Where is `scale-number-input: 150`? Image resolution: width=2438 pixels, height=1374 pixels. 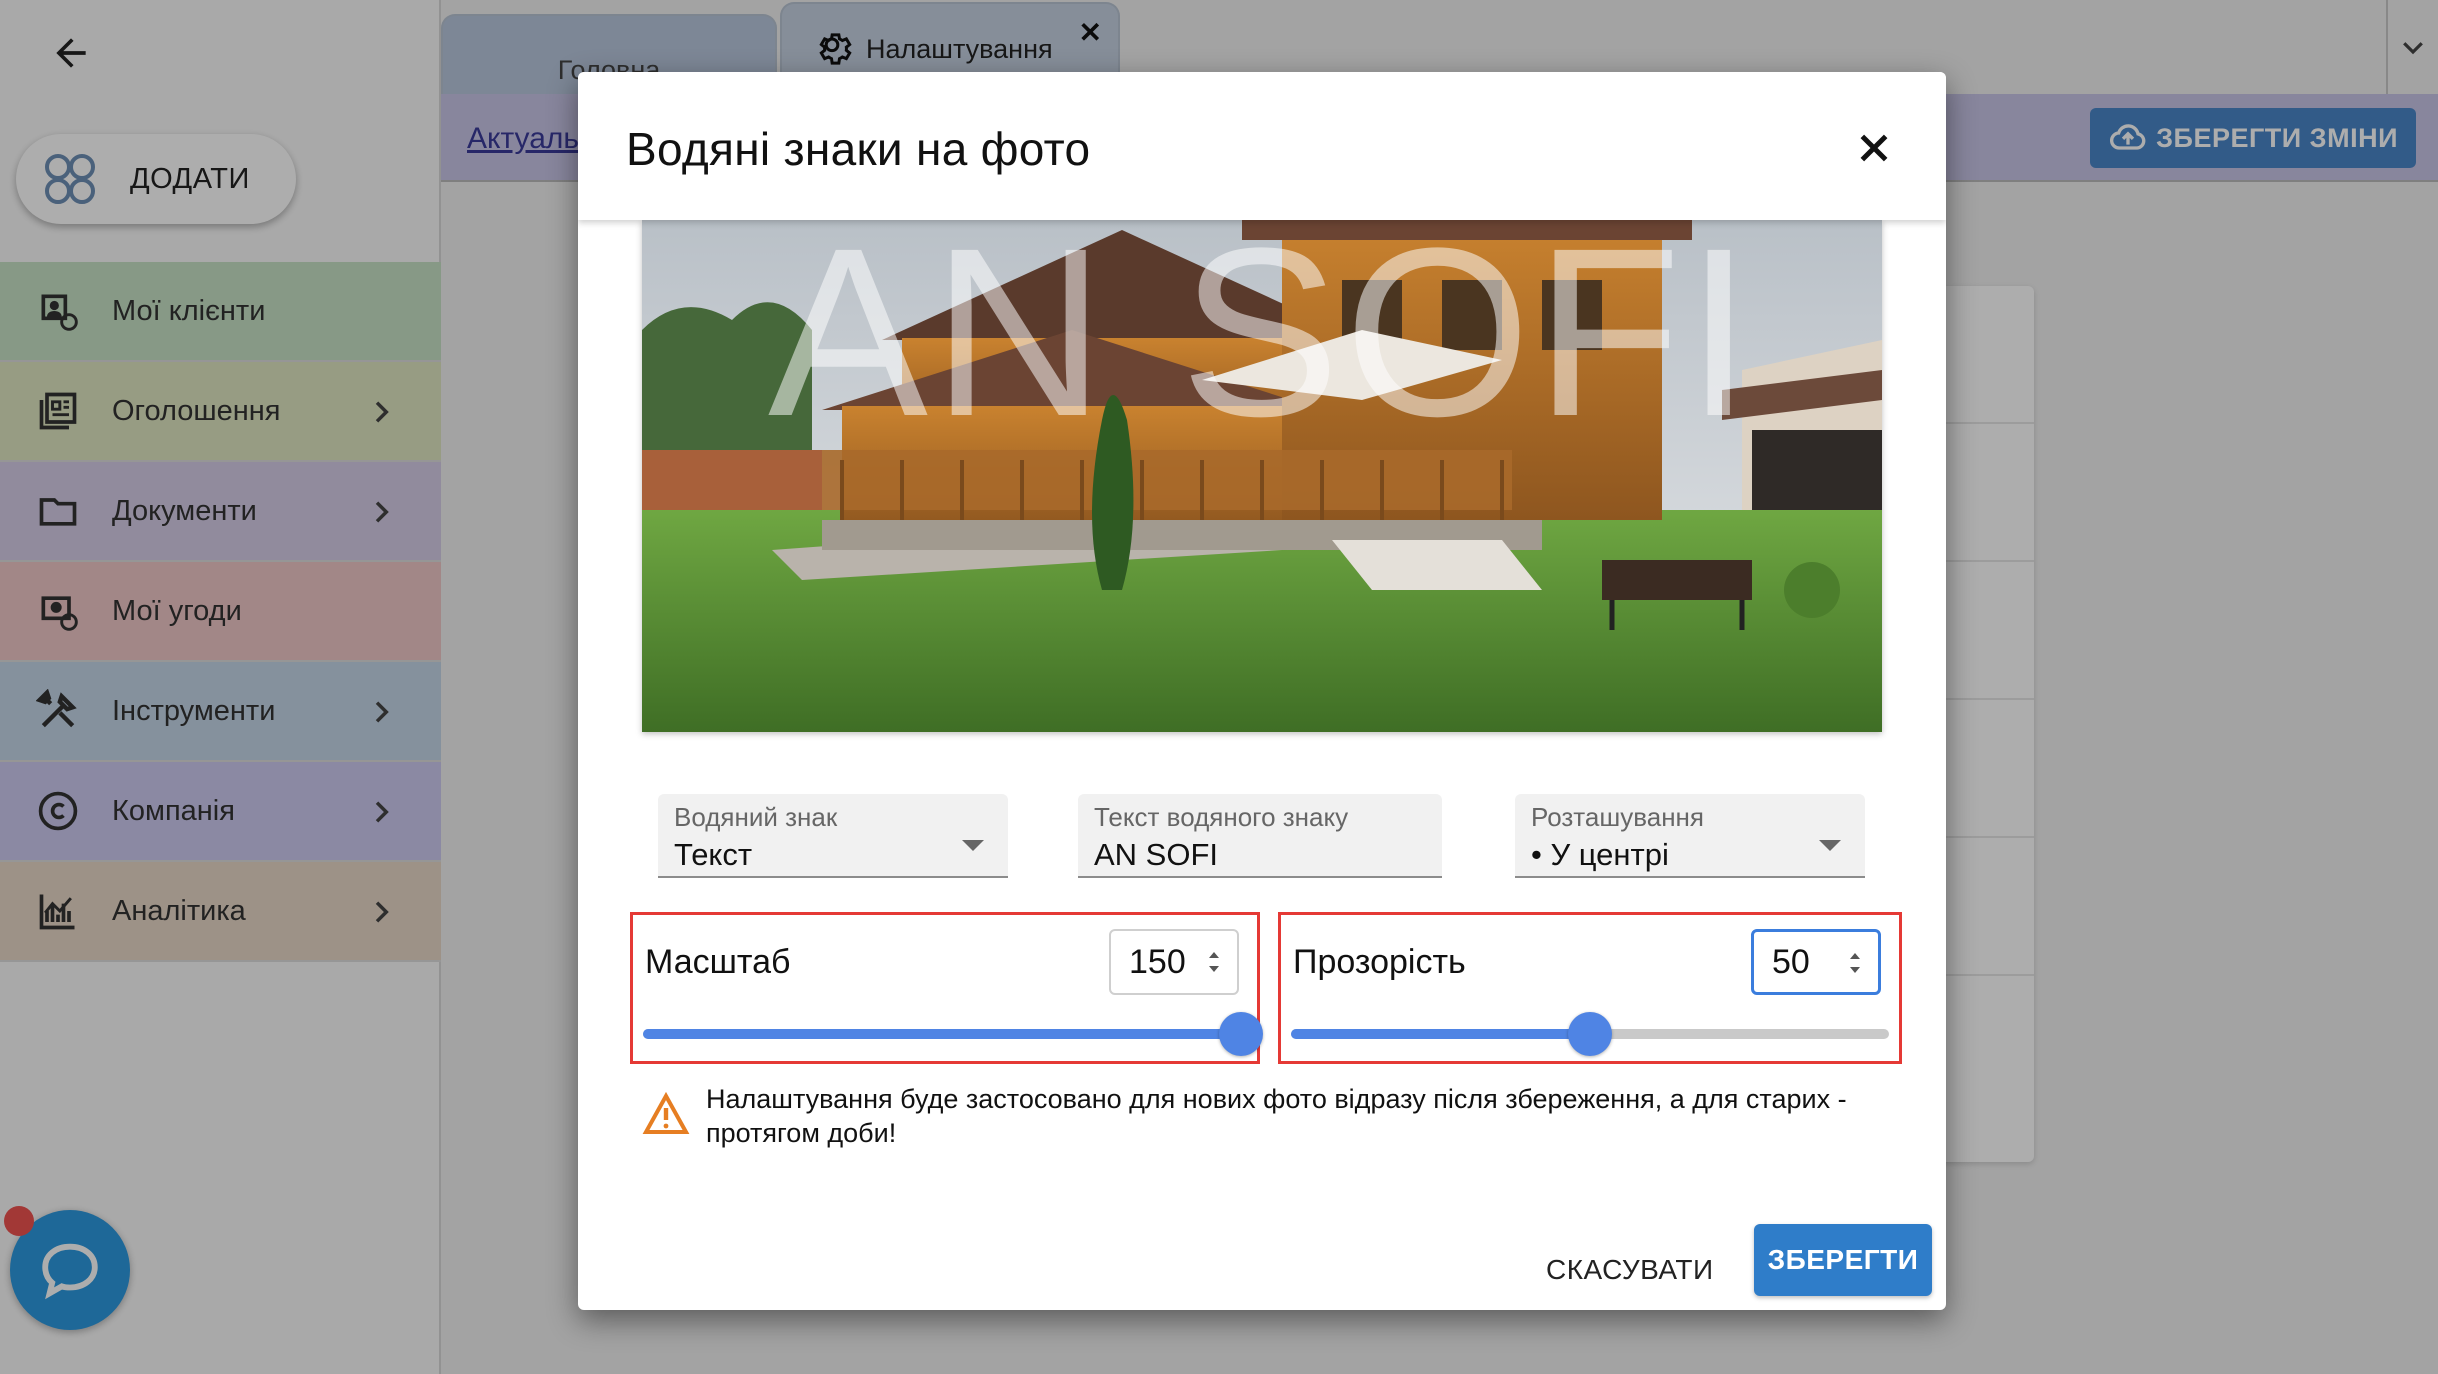
scale-number-input: 150 is located at coordinates (1174, 962).